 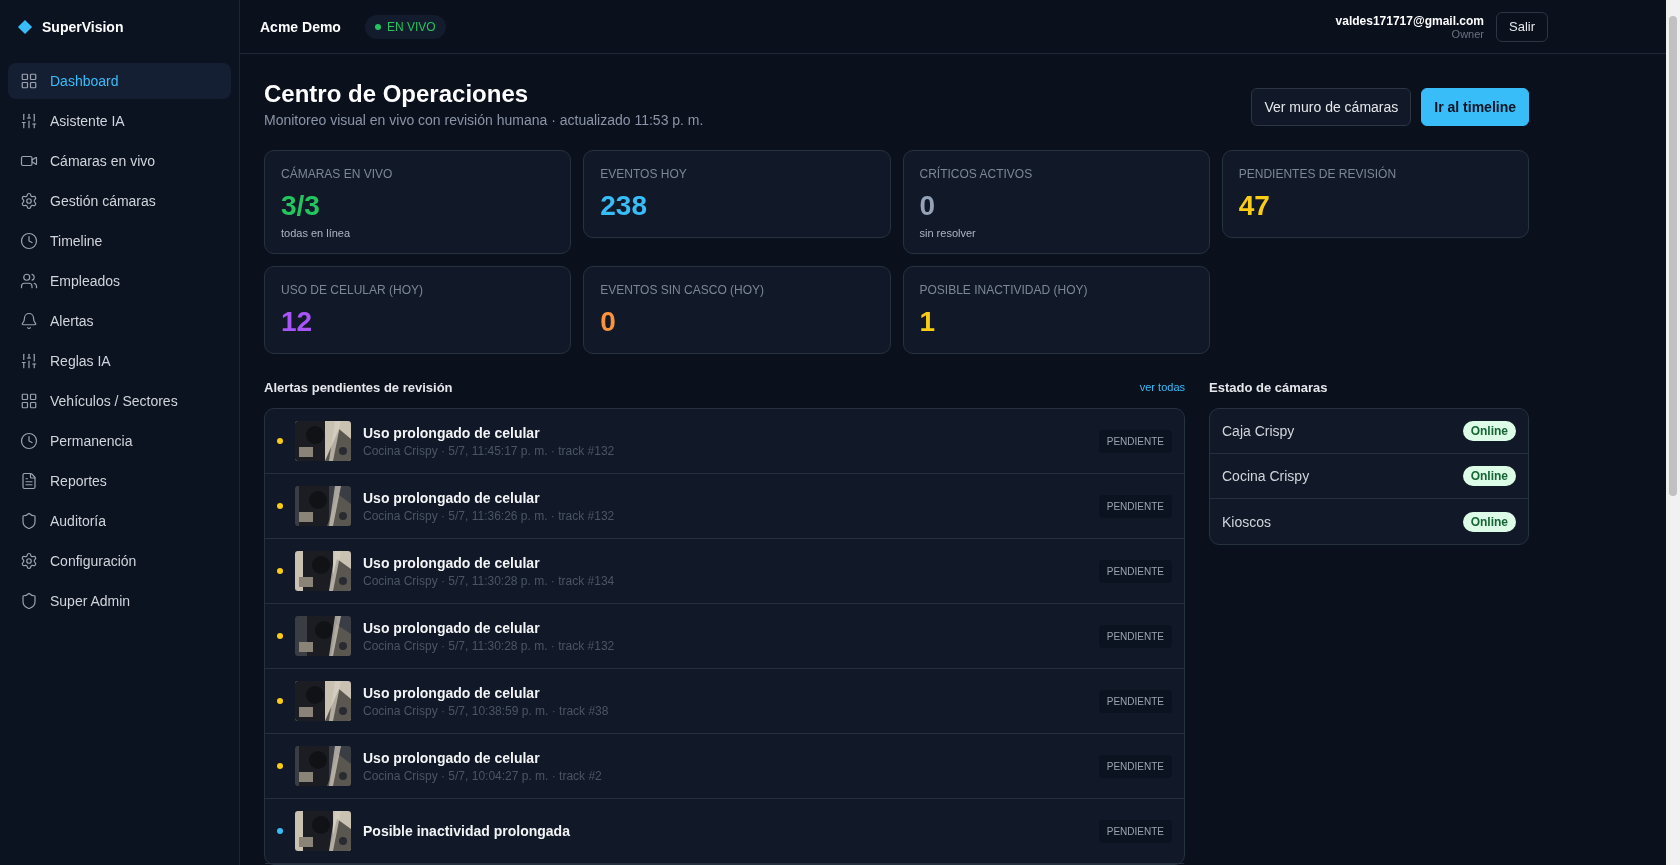 I want to click on scrollbar, so click(x=1673, y=432).